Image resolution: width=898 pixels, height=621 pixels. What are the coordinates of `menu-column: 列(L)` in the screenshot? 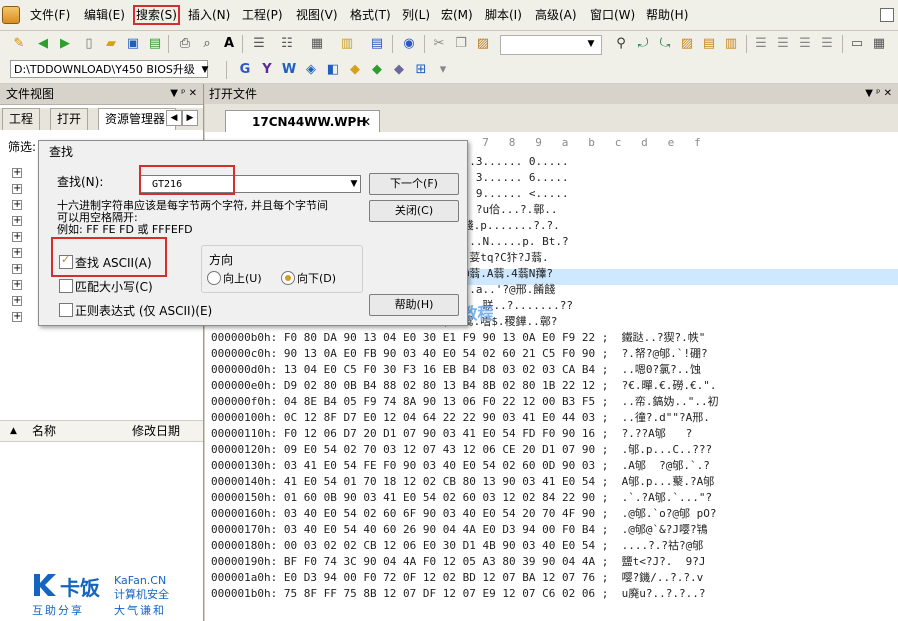 It's located at (416, 15).